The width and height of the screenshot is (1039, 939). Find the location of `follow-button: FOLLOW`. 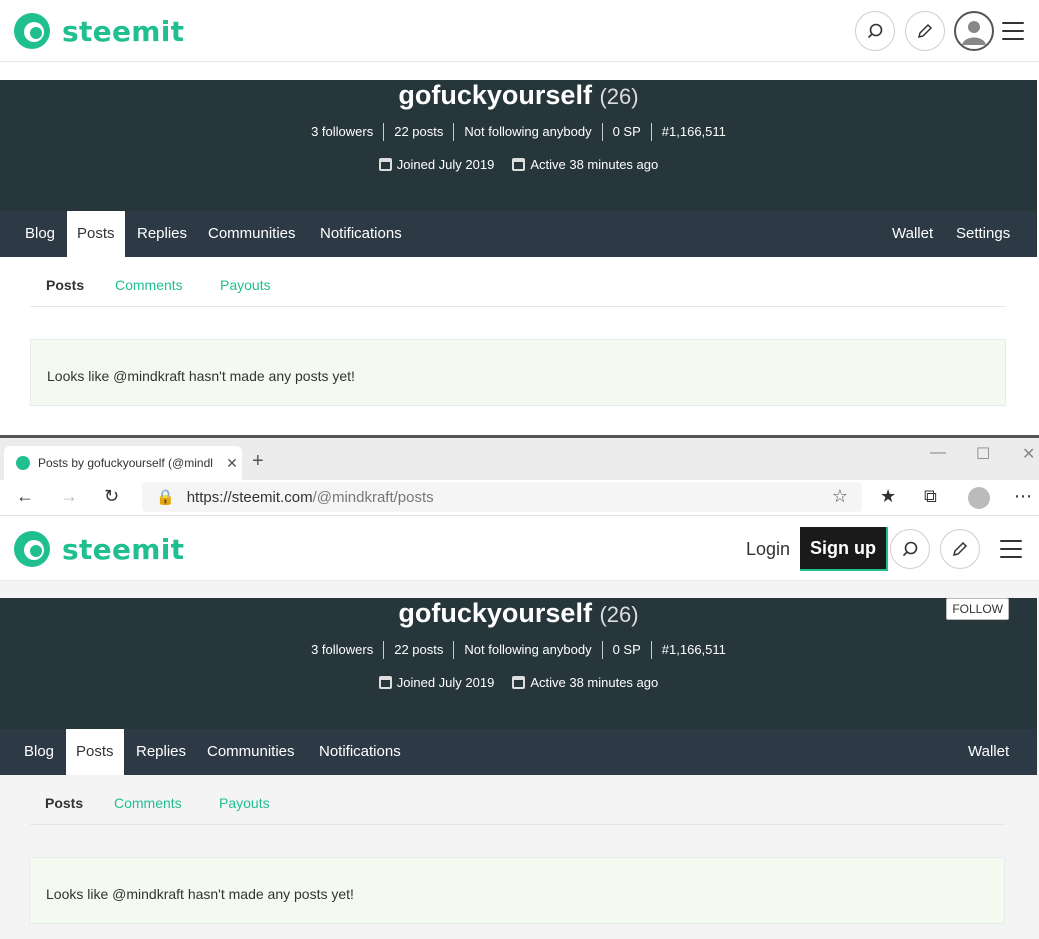

follow-button: FOLLOW is located at coordinates (977, 609).